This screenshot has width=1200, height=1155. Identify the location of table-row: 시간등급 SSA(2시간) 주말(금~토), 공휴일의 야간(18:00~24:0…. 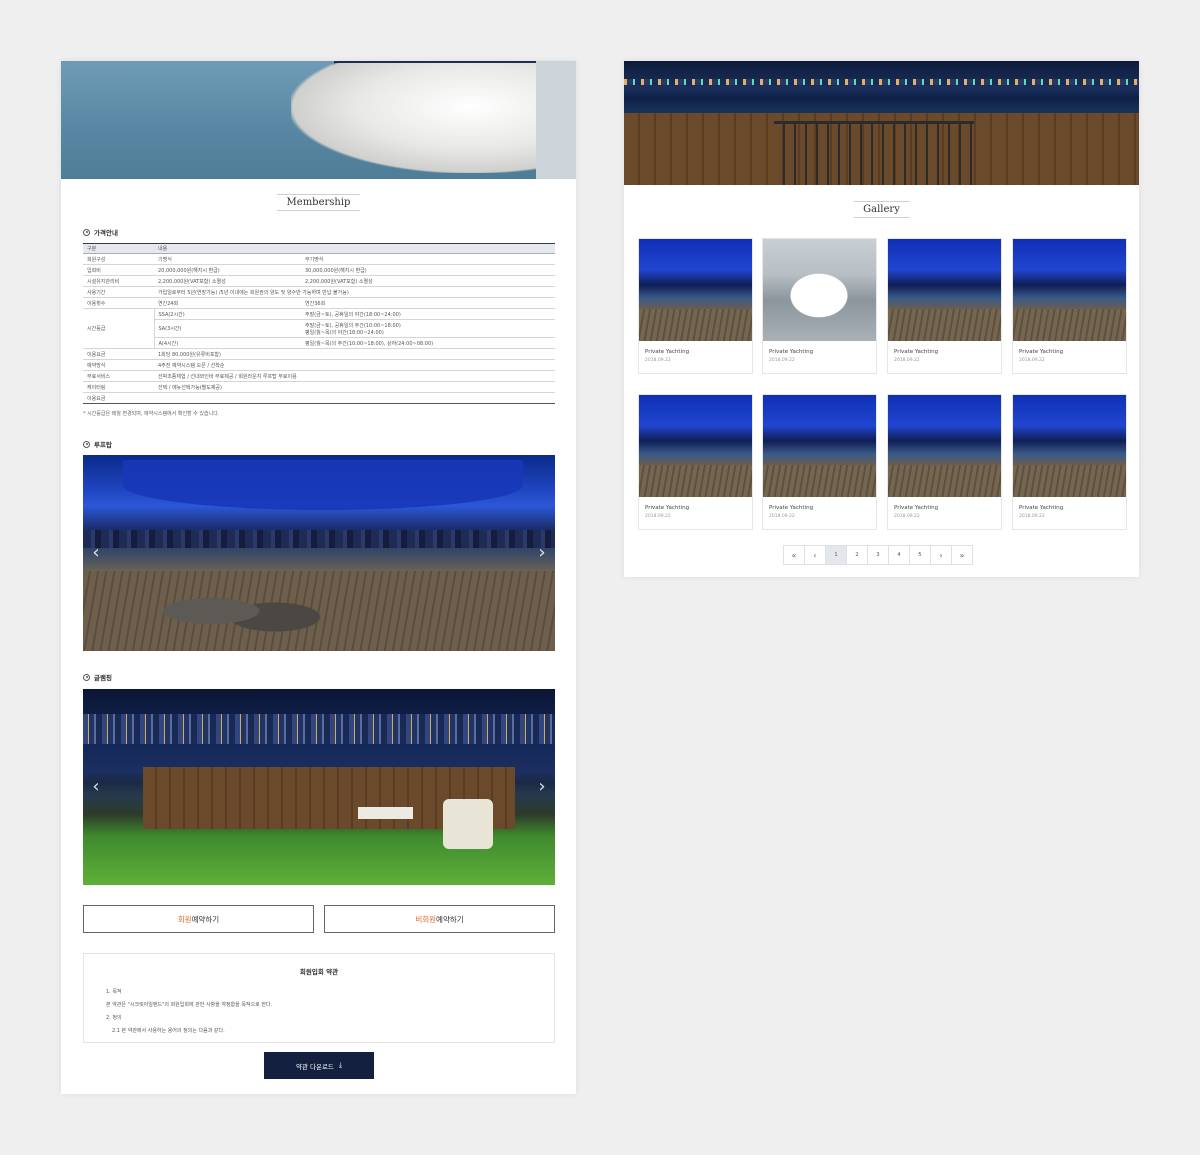
(319, 328).